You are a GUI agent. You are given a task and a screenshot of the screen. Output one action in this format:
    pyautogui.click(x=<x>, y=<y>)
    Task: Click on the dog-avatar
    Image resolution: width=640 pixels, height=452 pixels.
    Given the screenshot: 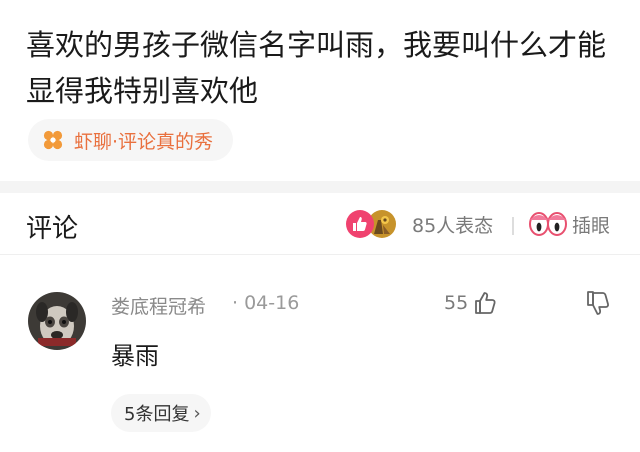 What is the action you would take?
    pyautogui.click(x=57, y=321)
    